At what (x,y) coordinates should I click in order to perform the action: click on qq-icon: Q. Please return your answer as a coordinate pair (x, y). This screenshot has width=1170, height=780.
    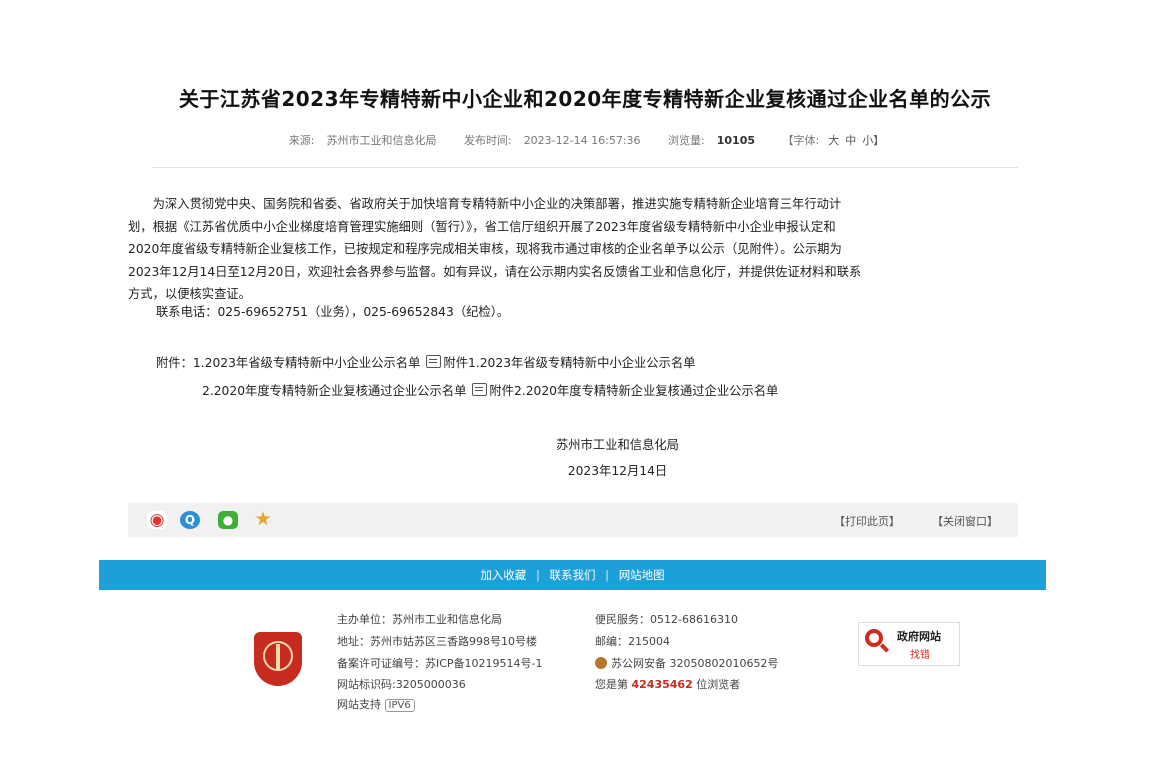
    Looking at the image, I should click on (190, 520).